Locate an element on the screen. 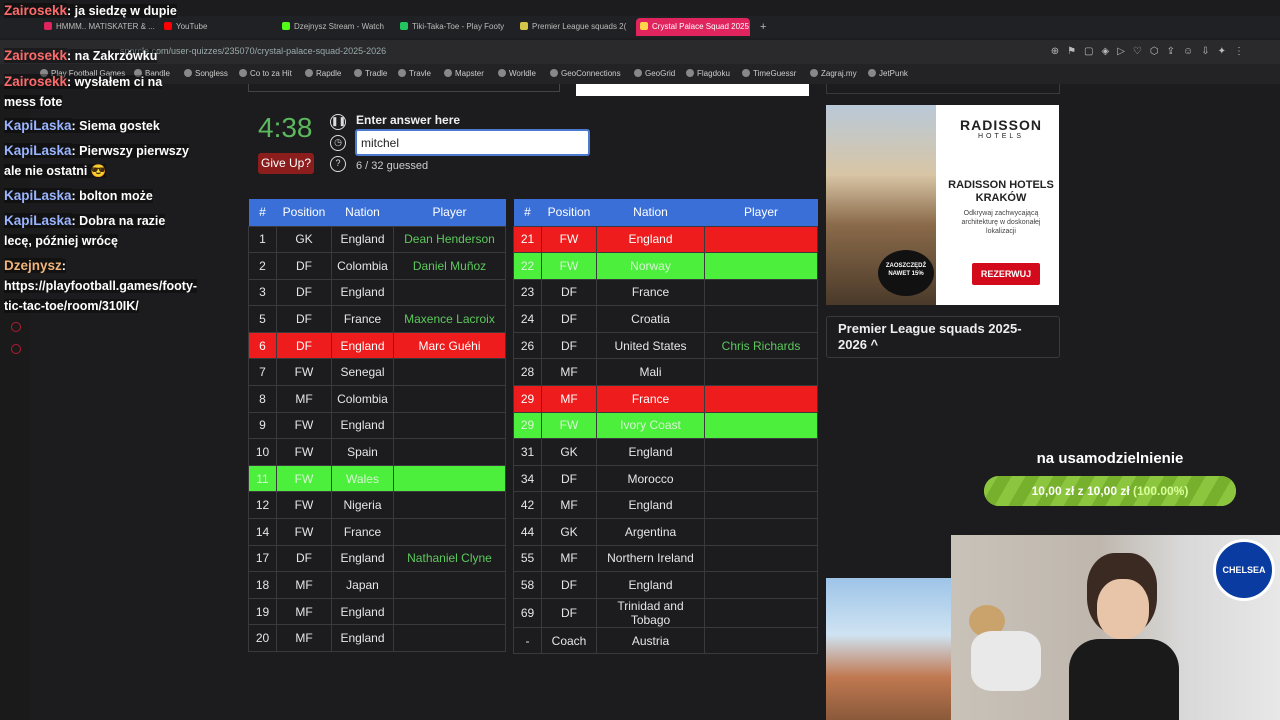 The image size is (1280, 720). cell-nation: Colombia is located at coordinates (362, 266).